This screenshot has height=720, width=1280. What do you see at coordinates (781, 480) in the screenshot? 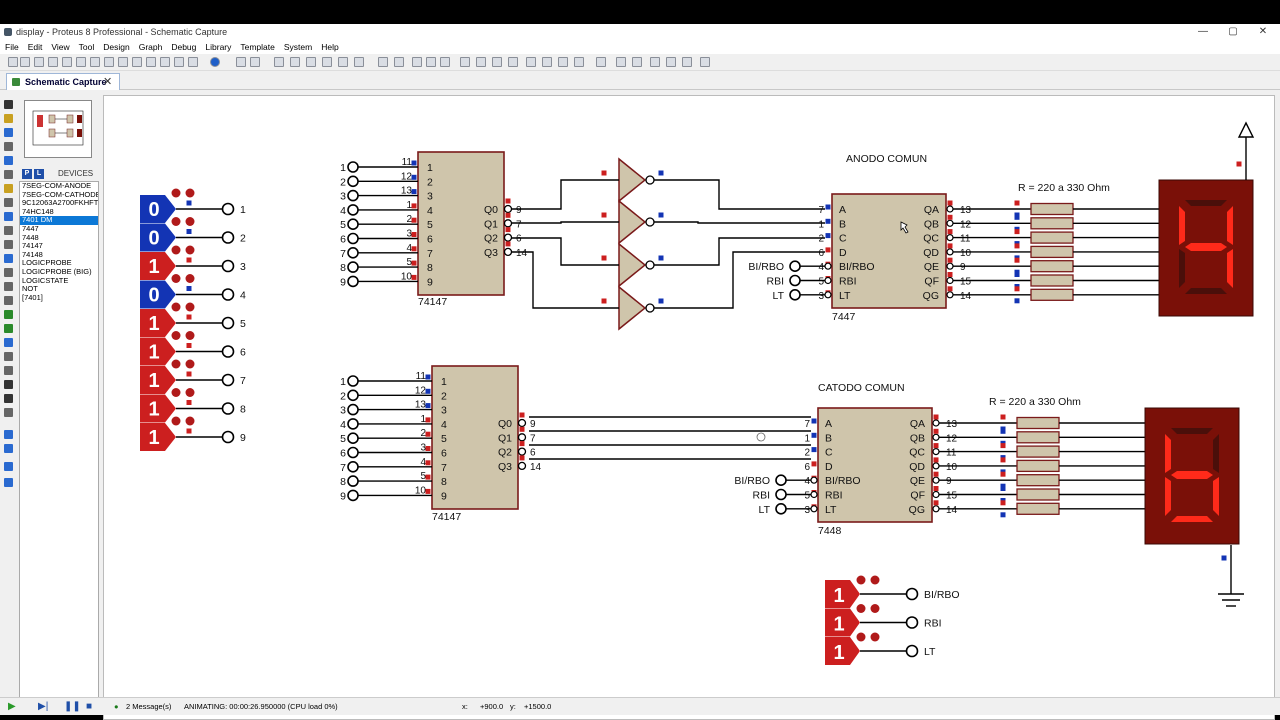
I see `control-terminal` at bounding box center [781, 480].